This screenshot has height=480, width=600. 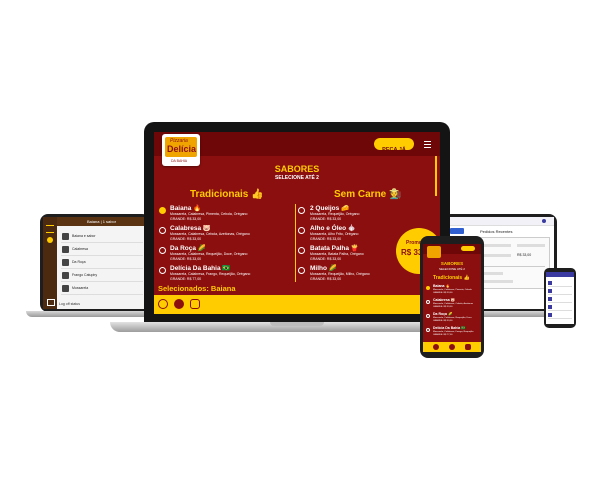 I want to click on list-item: Mussarela, so click(x=102, y=289).